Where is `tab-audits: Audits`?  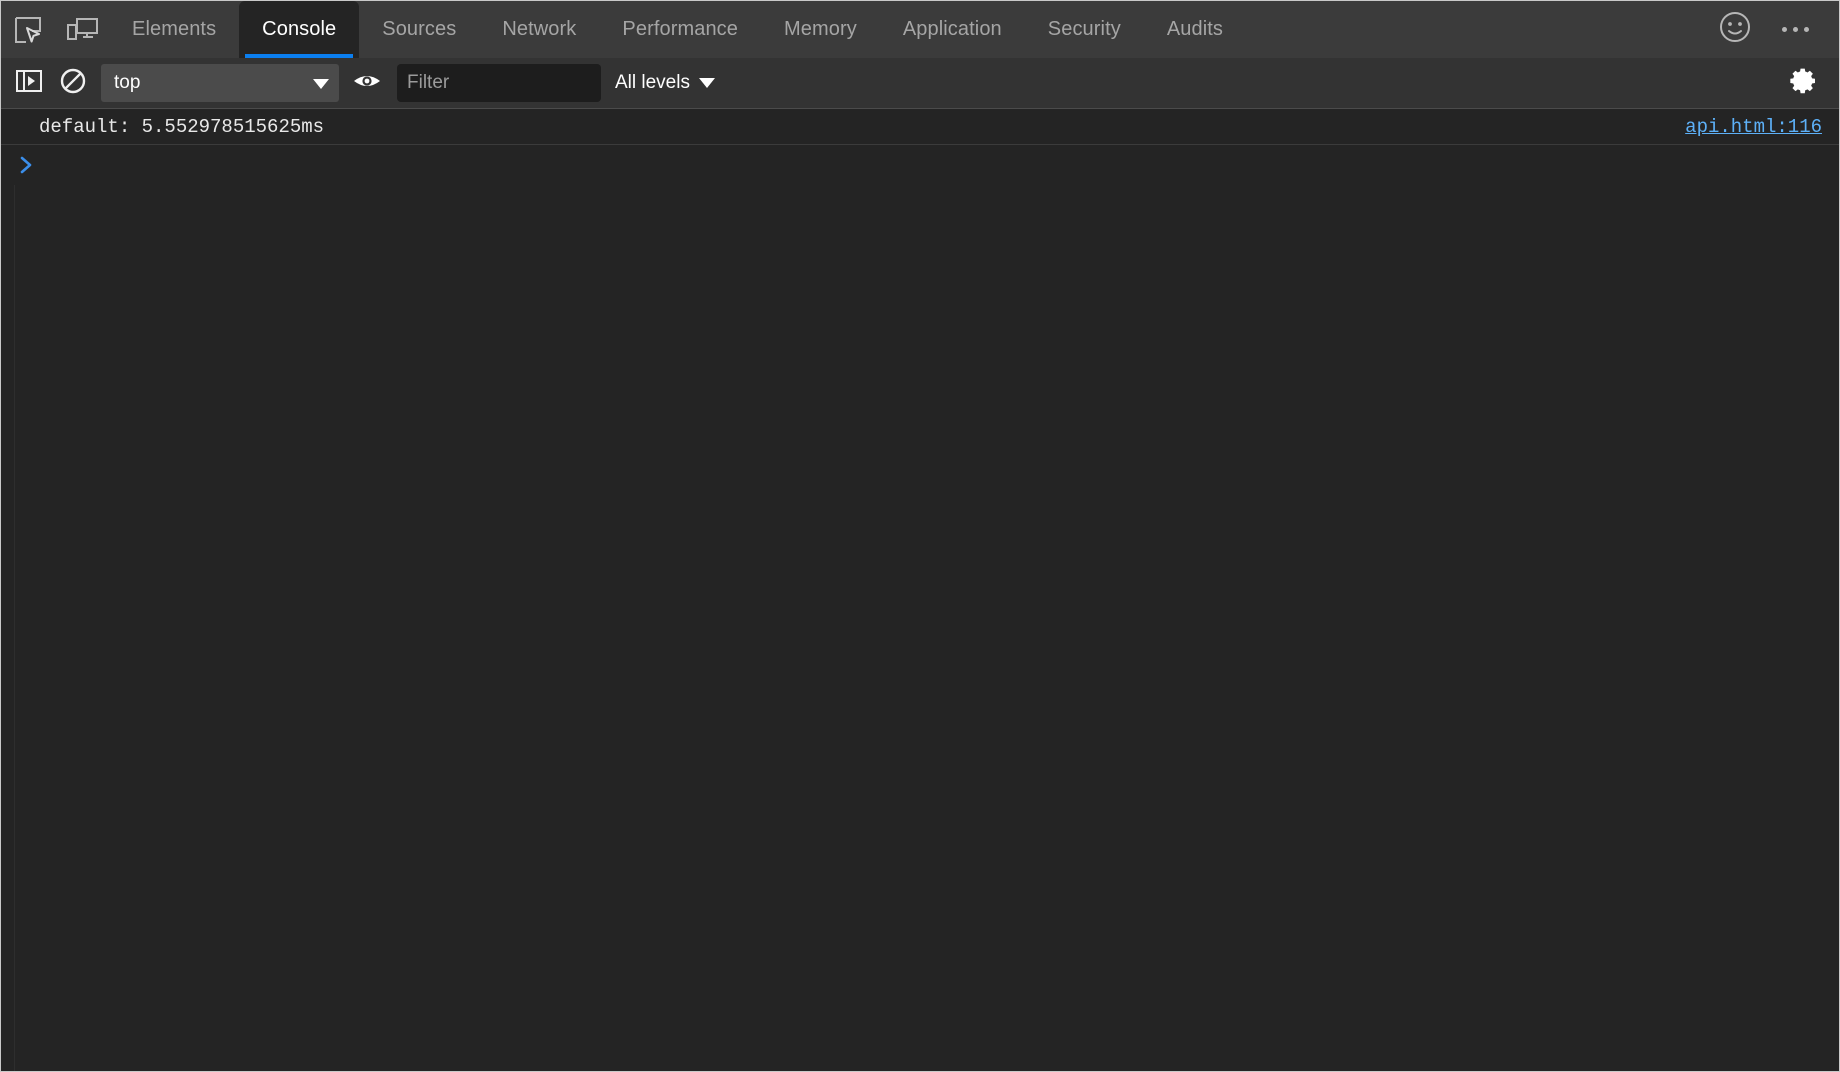
tab-audits: Audits is located at coordinates (1195, 29).